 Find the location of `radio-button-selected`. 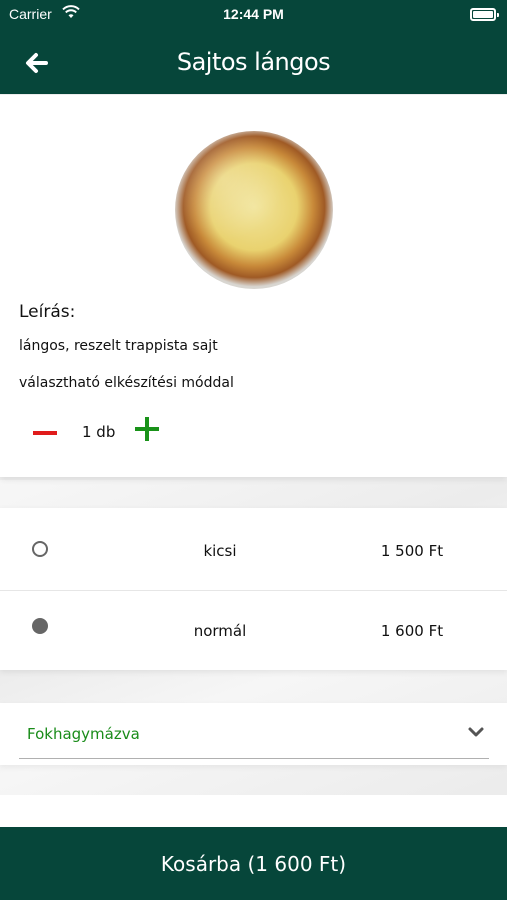

radio-button-selected is located at coordinates (40, 626).